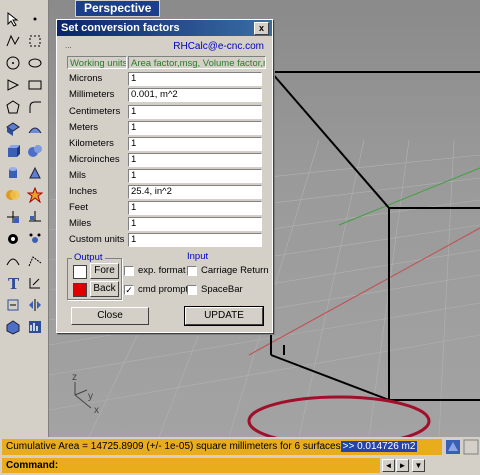  I want to click on curve-icon, so click(34, 40).